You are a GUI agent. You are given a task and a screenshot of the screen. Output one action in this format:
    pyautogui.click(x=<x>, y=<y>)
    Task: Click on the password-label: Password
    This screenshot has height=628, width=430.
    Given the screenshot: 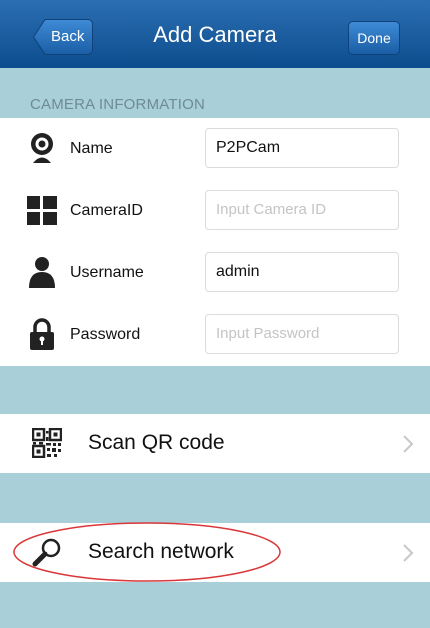 What is the action you would take?
    pyautogui.click(x=105, y=334)
    